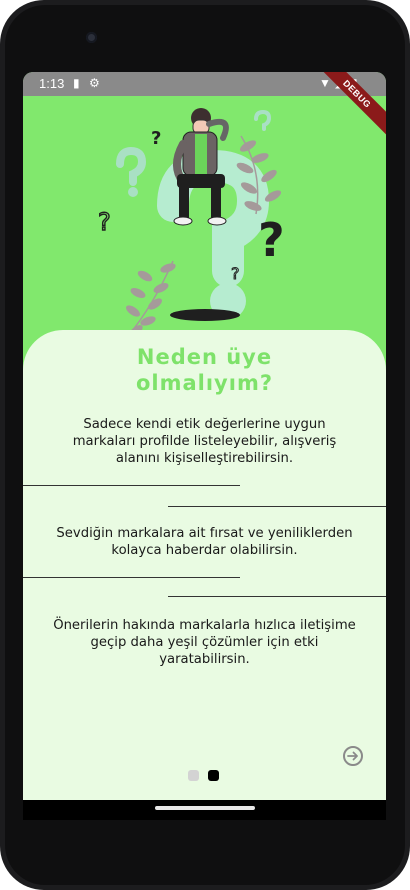  I want to click on status-time: 1:13, so click(52, 83).